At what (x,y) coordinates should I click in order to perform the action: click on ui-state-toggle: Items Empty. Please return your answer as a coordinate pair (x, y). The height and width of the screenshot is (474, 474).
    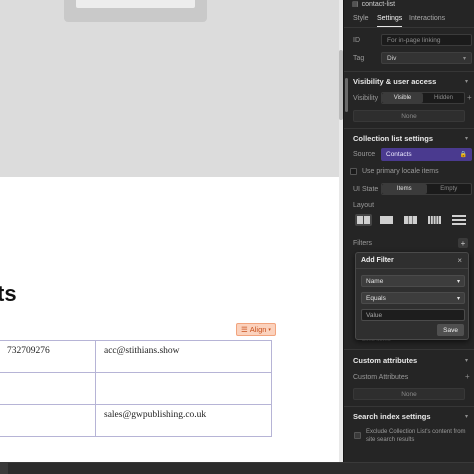
    Looking at the image, I should click on (426, 189).